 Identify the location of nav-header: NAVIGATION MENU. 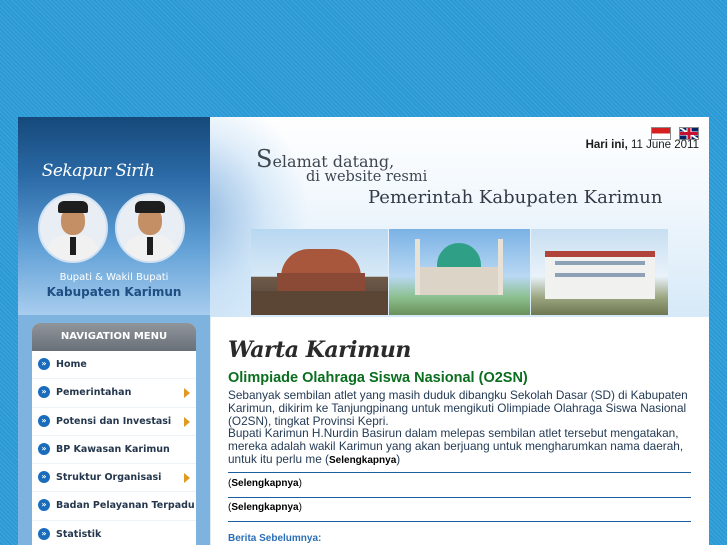
(114, 337).